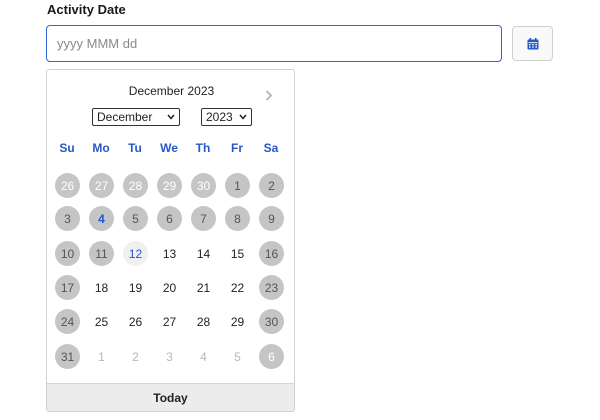  Describe the element at coordinates (203, 321) in the screenshot. I see `calendar-day: 28` at that location.